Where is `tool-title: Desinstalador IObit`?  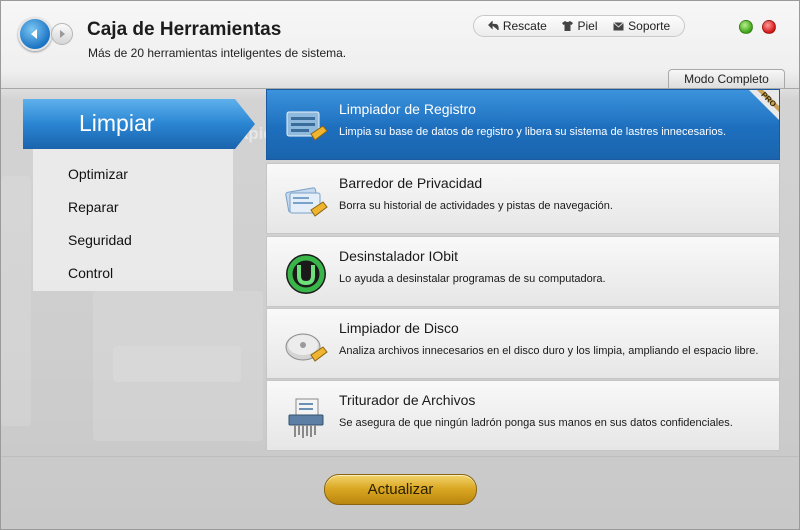 tool-title: Desinstalador IObit is located at coordinates (399, 256).